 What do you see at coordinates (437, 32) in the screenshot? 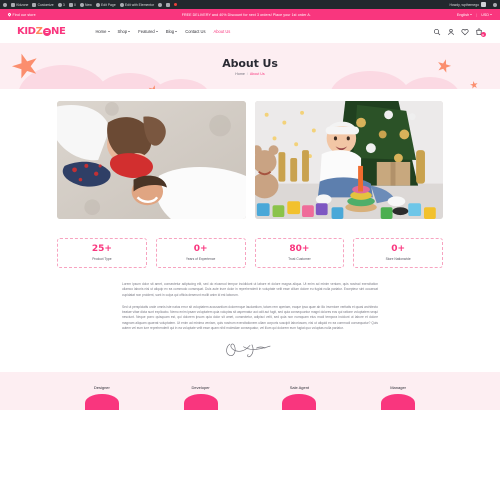
I see `search-button` at bounding box center [437, 32].